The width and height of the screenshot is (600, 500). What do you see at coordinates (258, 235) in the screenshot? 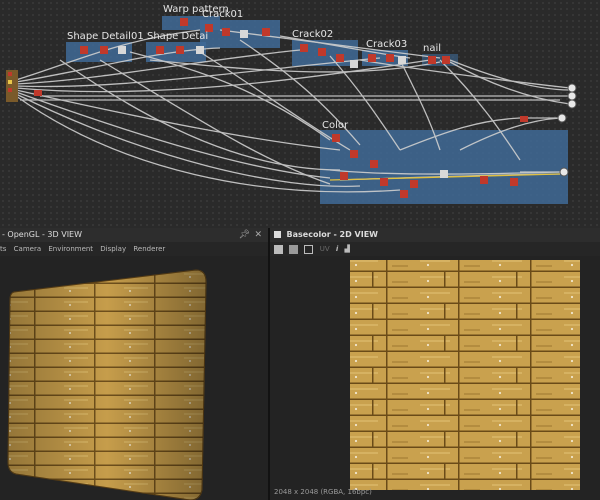
I see `close-icon: ✕` at bounding box center [258, 235].